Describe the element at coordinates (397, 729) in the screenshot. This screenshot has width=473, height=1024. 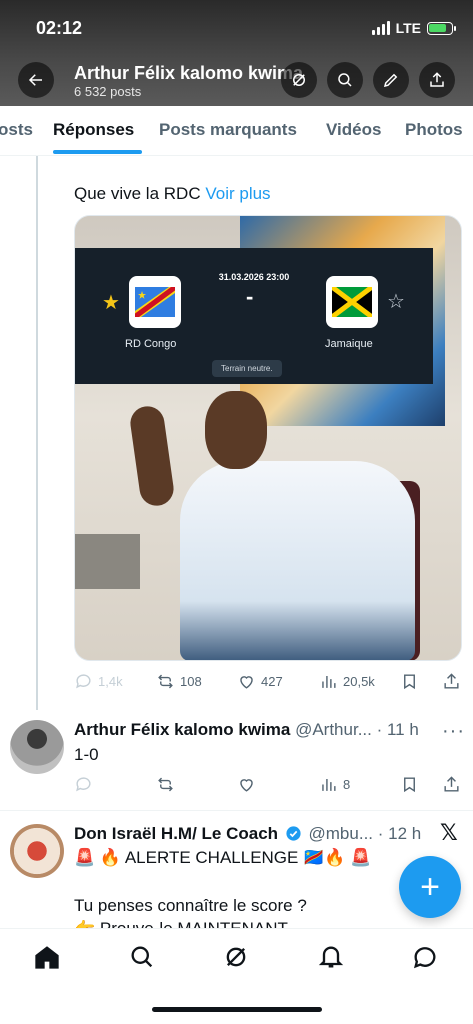
I see `post-time: · 11 h` at that location.